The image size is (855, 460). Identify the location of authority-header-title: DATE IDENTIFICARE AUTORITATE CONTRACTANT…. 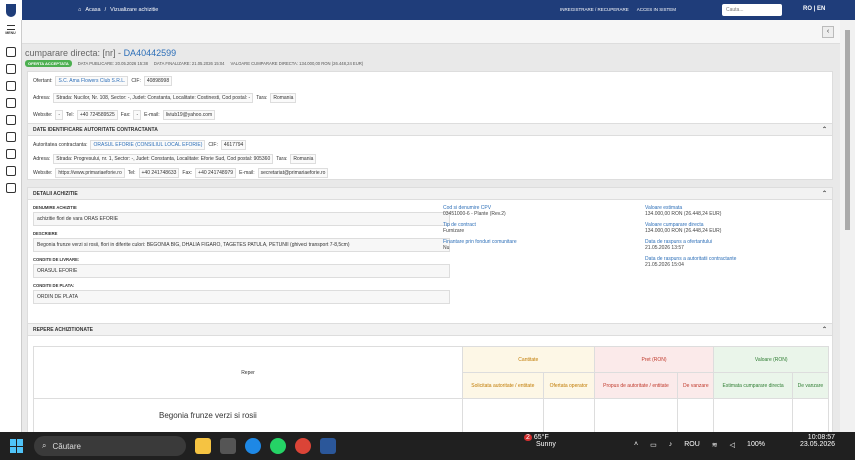
(95, 130).